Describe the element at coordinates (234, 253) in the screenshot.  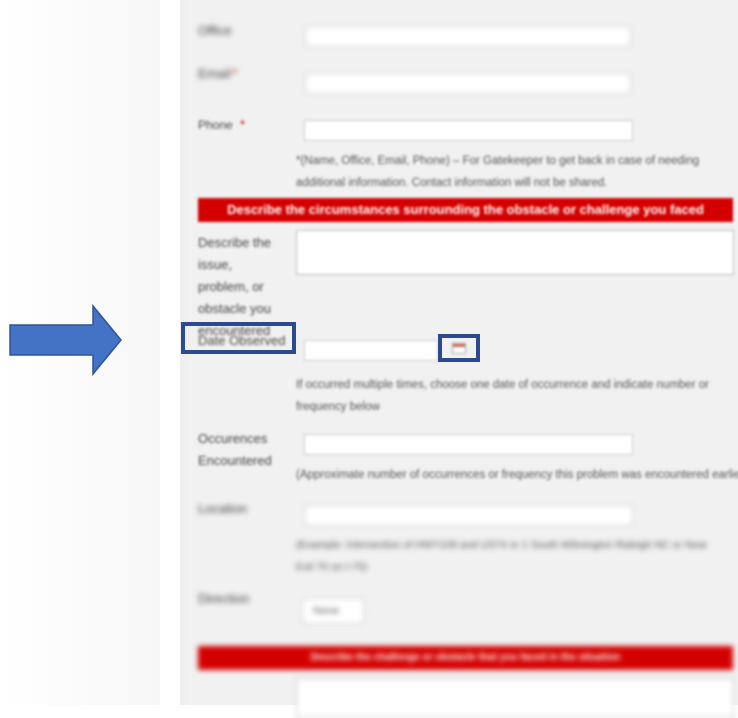
I see `issue-label-line-1: Describe the issue,` at that location.